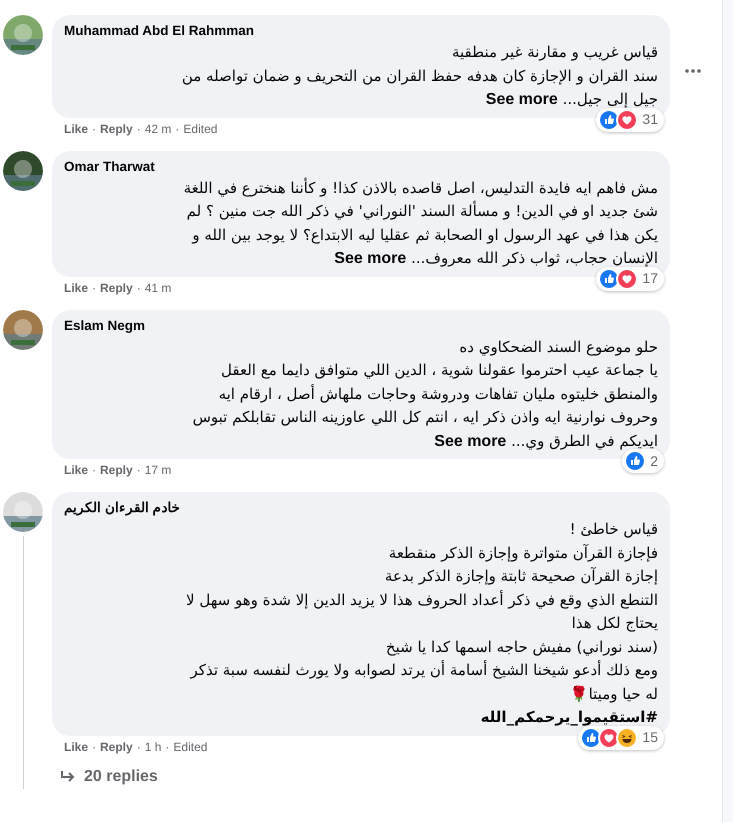 The height and width of the screenshot is (822, 733). What do you see at coordinates (650, 119) in the screenshot?
I see `reaction-count: 31` at bounding box center [650, 119].